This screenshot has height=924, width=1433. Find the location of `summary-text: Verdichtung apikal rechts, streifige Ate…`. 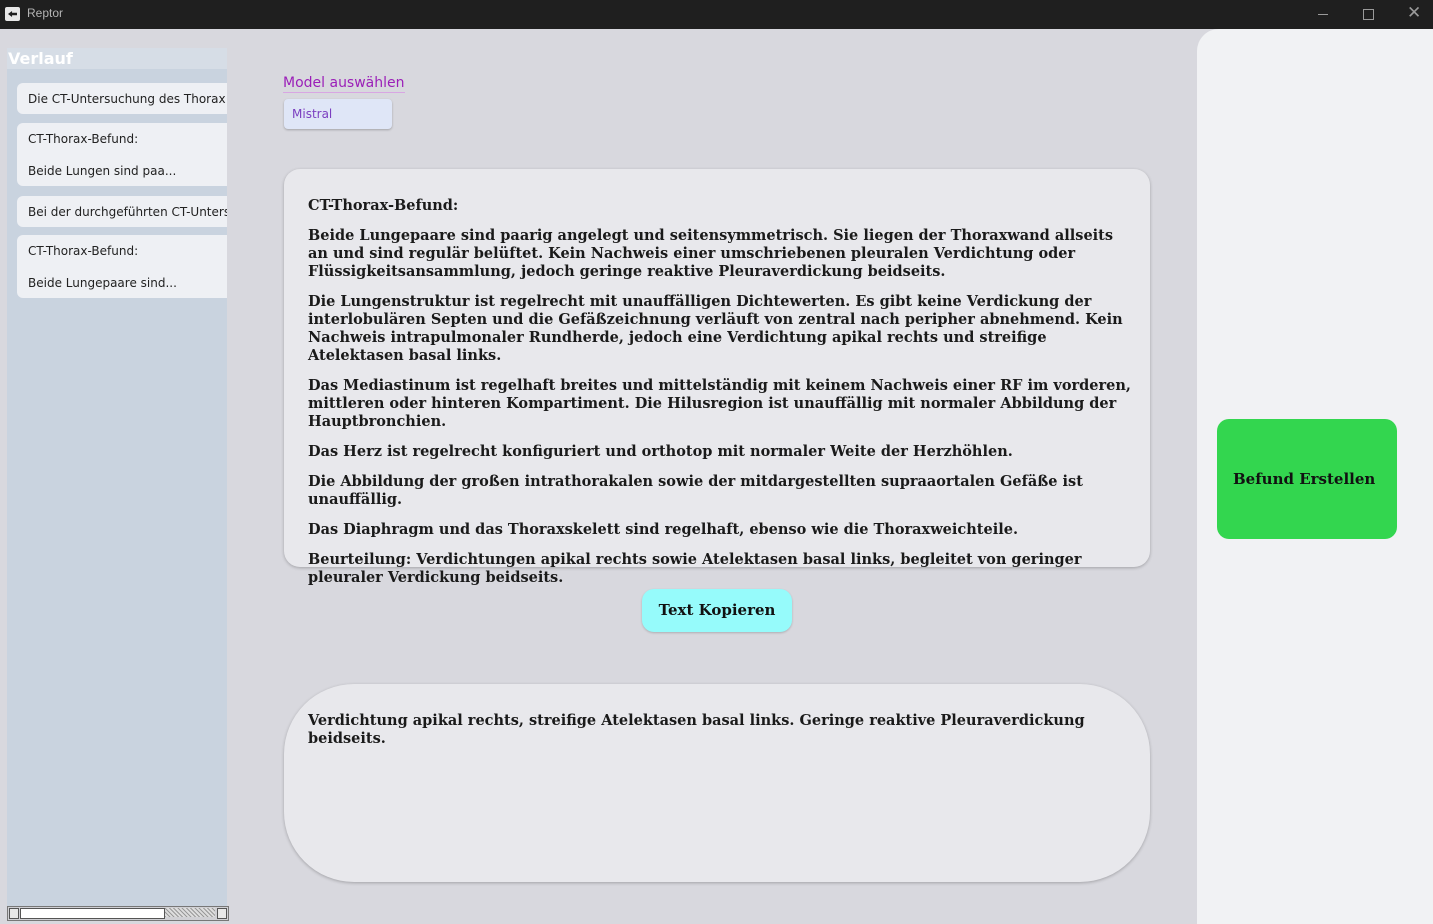

summary-text: Verdichtung apikal rechts, streifige Ate… is located at coordinates (696, 729).